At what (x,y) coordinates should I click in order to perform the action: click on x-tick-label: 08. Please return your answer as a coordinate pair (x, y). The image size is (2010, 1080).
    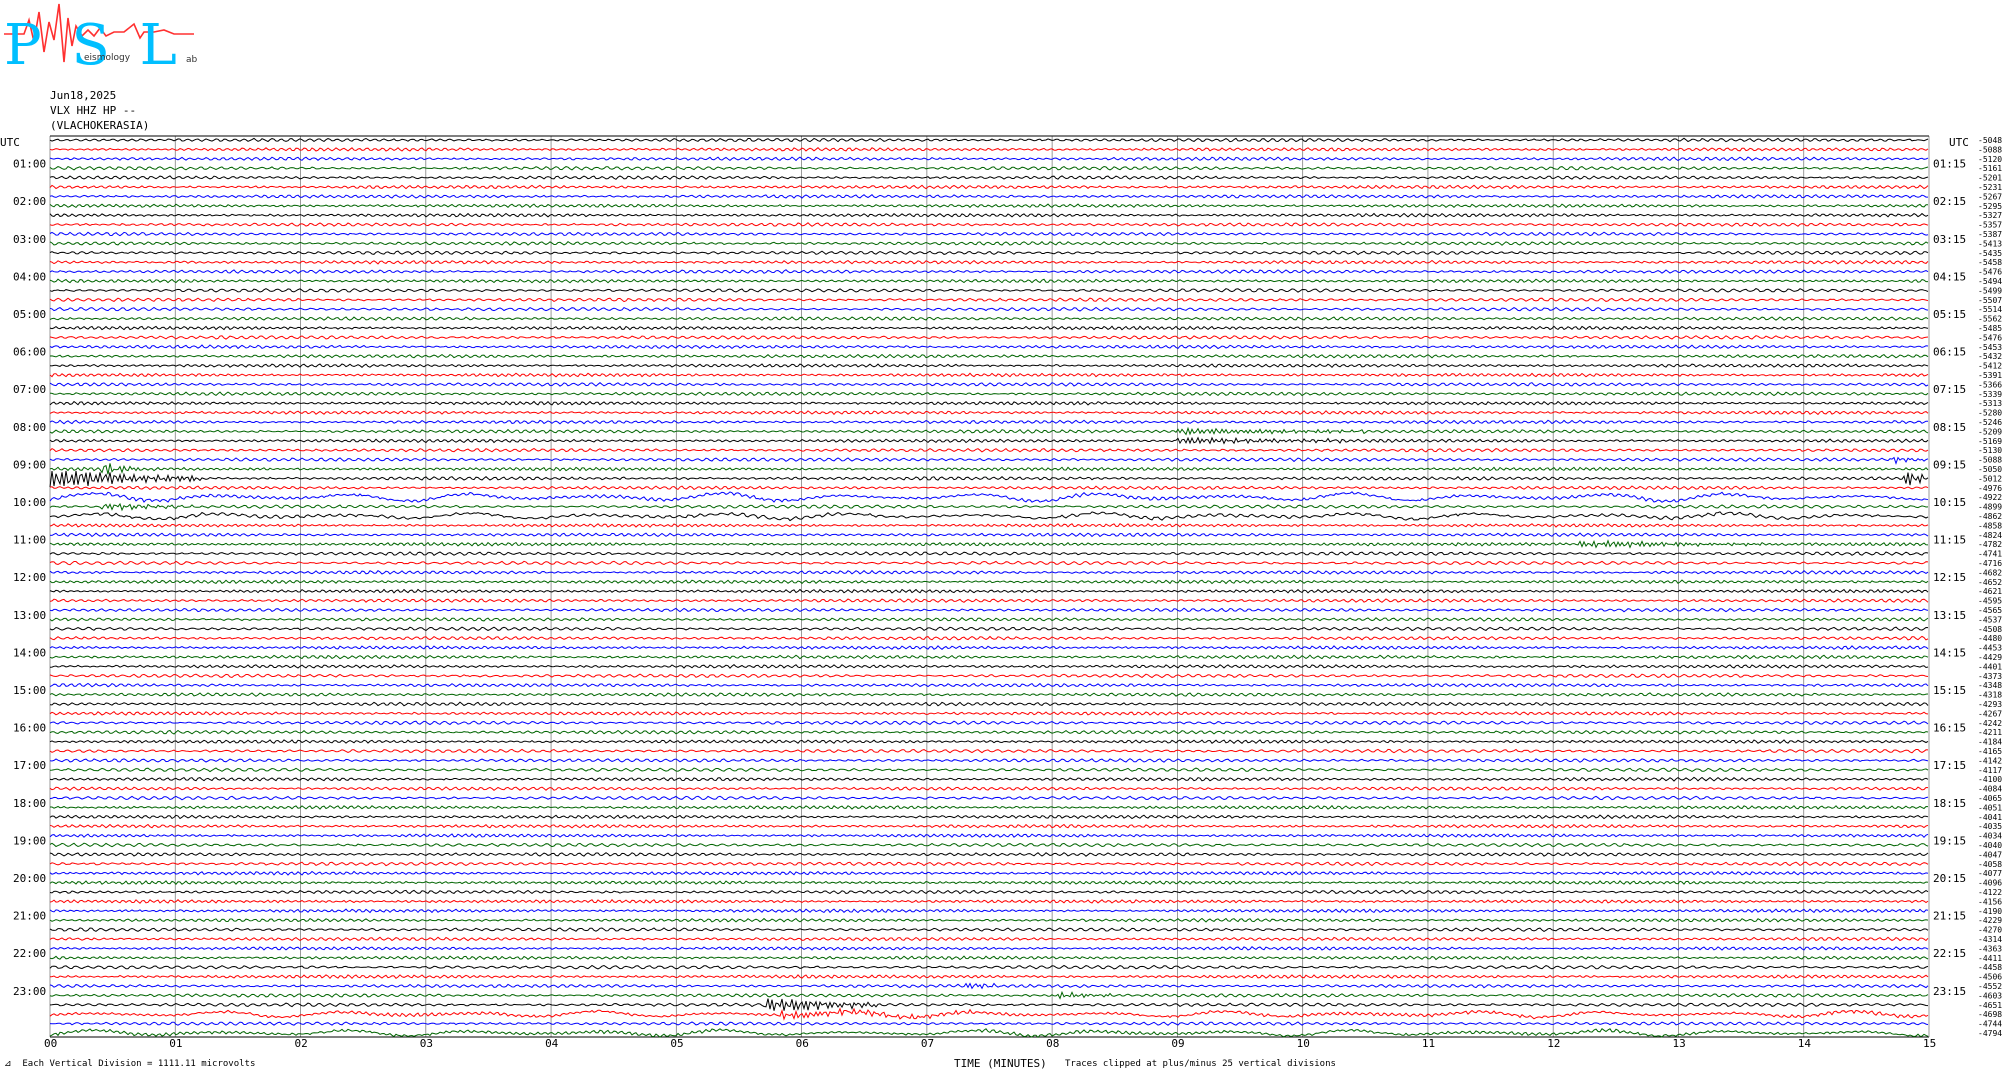
    Looking at the image, I should click on (1052, 1043).